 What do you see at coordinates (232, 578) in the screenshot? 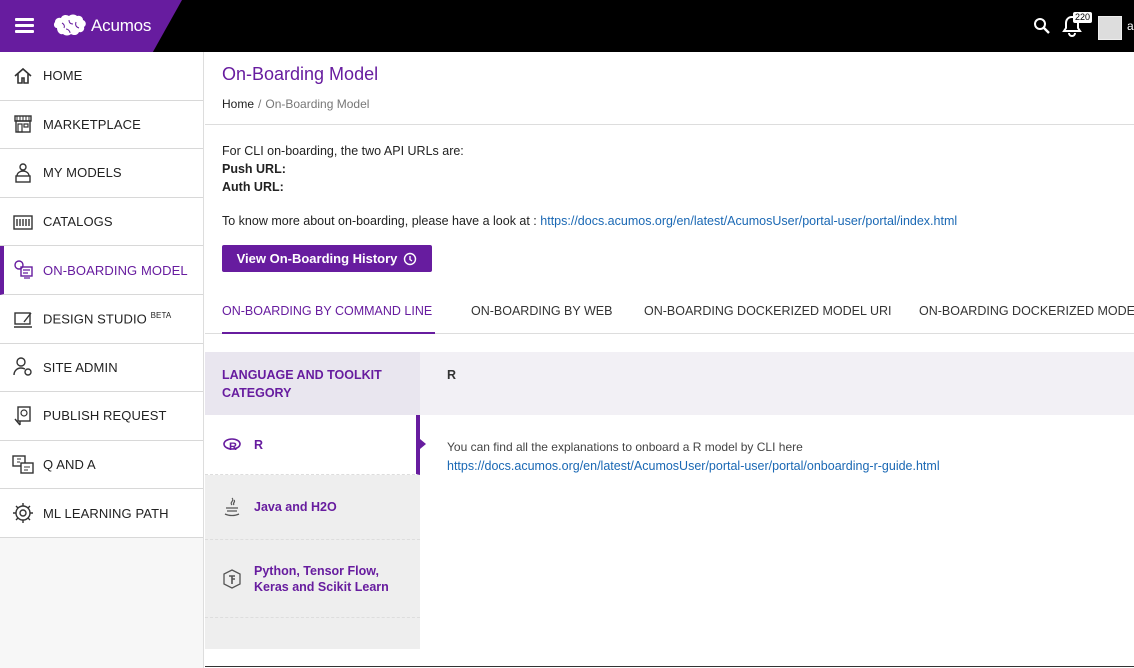
I see `tensorflow-icon` at bounding box center [232, 578].